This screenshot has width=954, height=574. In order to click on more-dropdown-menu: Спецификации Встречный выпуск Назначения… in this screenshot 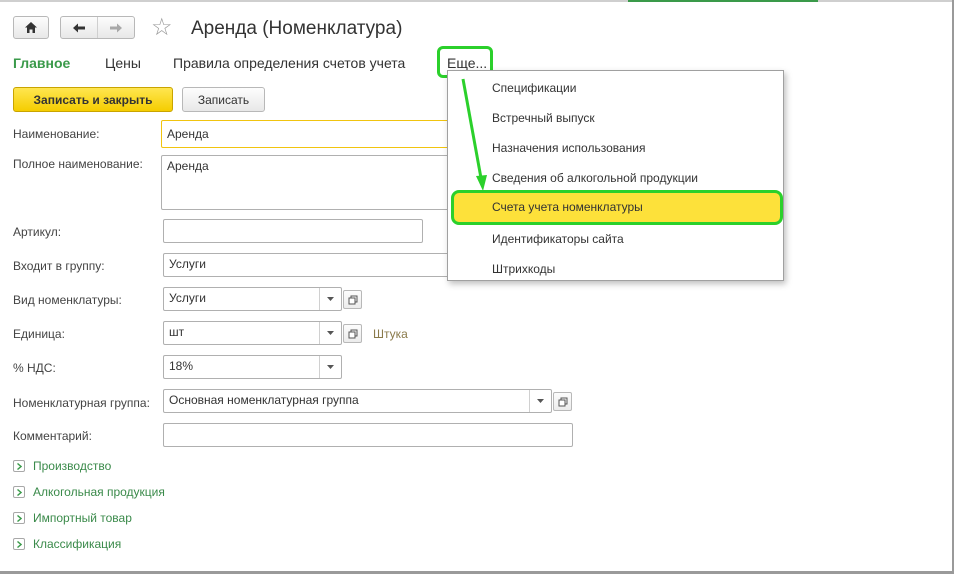, I will do `click(615, 175)`.